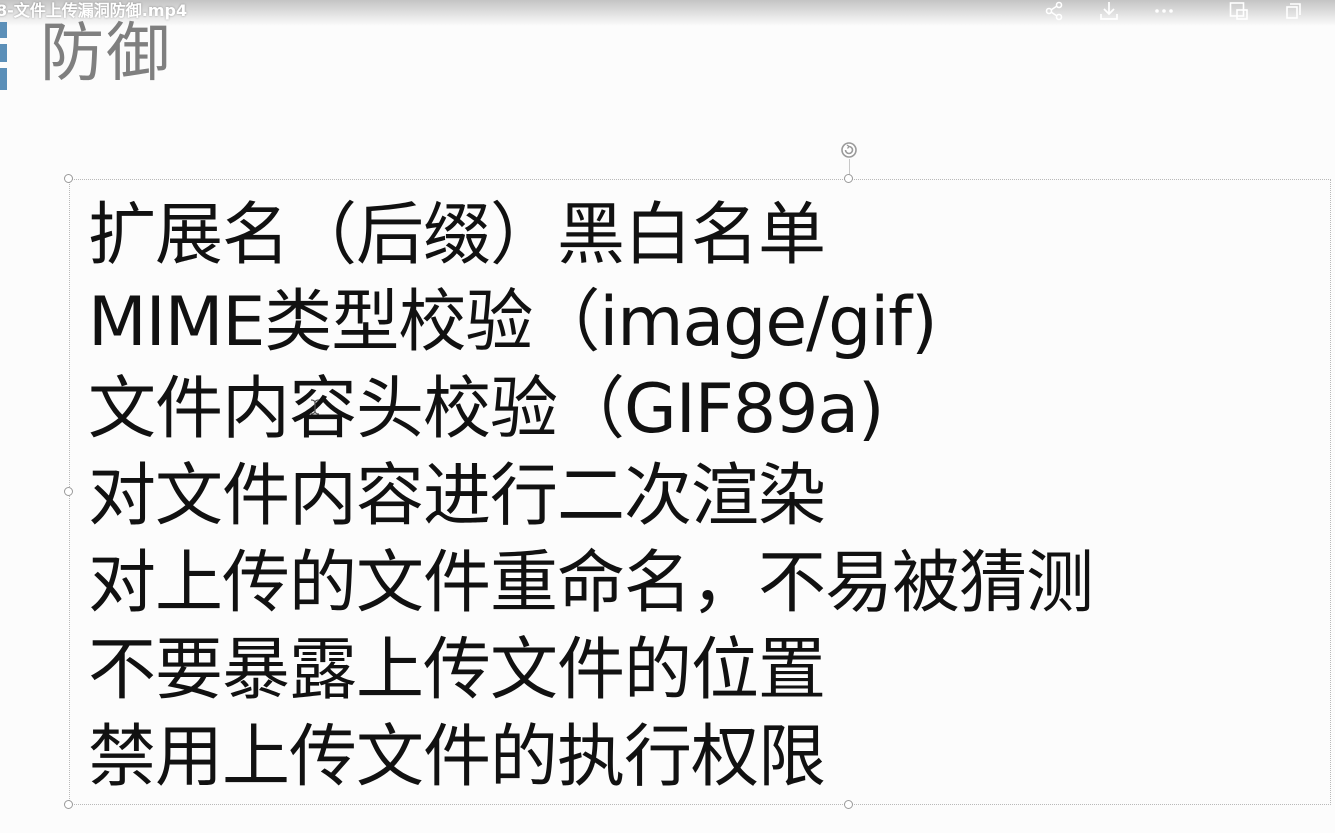 The height and width of the screenshot is (833, 1335). What do you see at coordinates (486, 409) in the screenshot?
I see `bullet-item: 文件内容头校验（GIF89a)` at bounding box center [486, 409].